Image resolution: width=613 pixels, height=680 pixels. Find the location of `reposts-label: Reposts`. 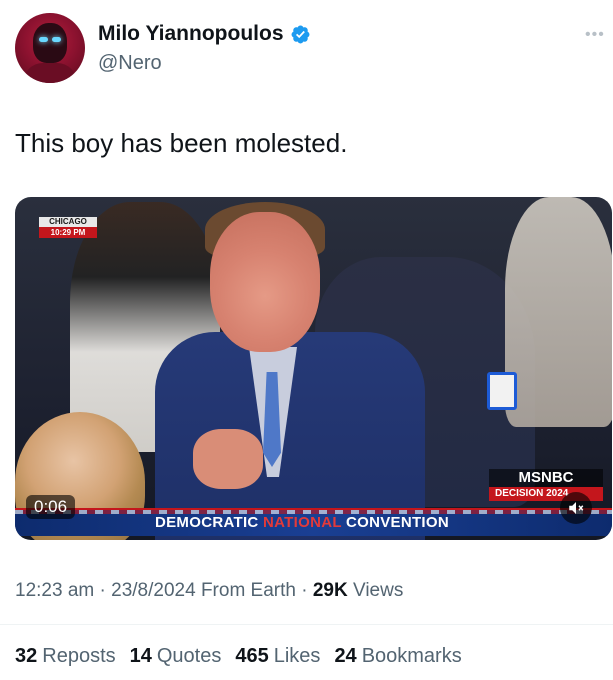

reposts-label: Reposts is located at coordinates (79, 656).